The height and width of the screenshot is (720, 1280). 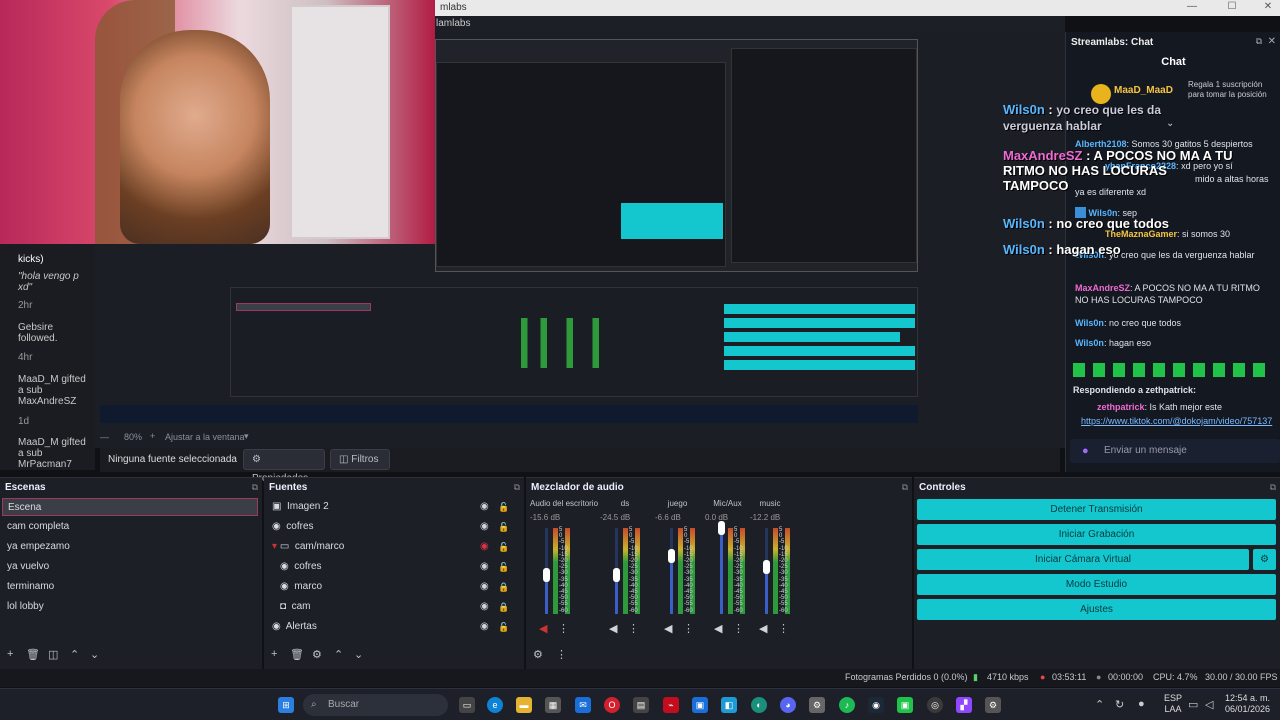 What do you see at coordinates (130, 507) in the screenshot?
I see `scene-item: Escena` at bounding box center [130, 507].